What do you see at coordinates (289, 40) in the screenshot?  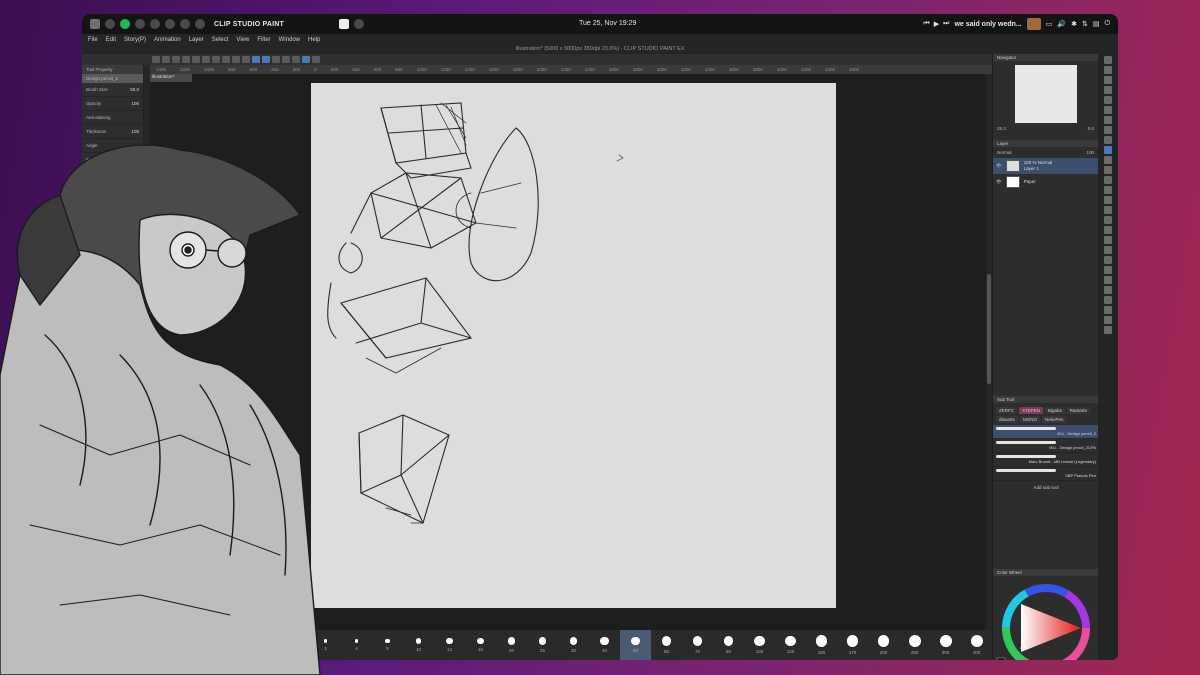 I see `menu-window: Window` at bounding box center [289, 40].